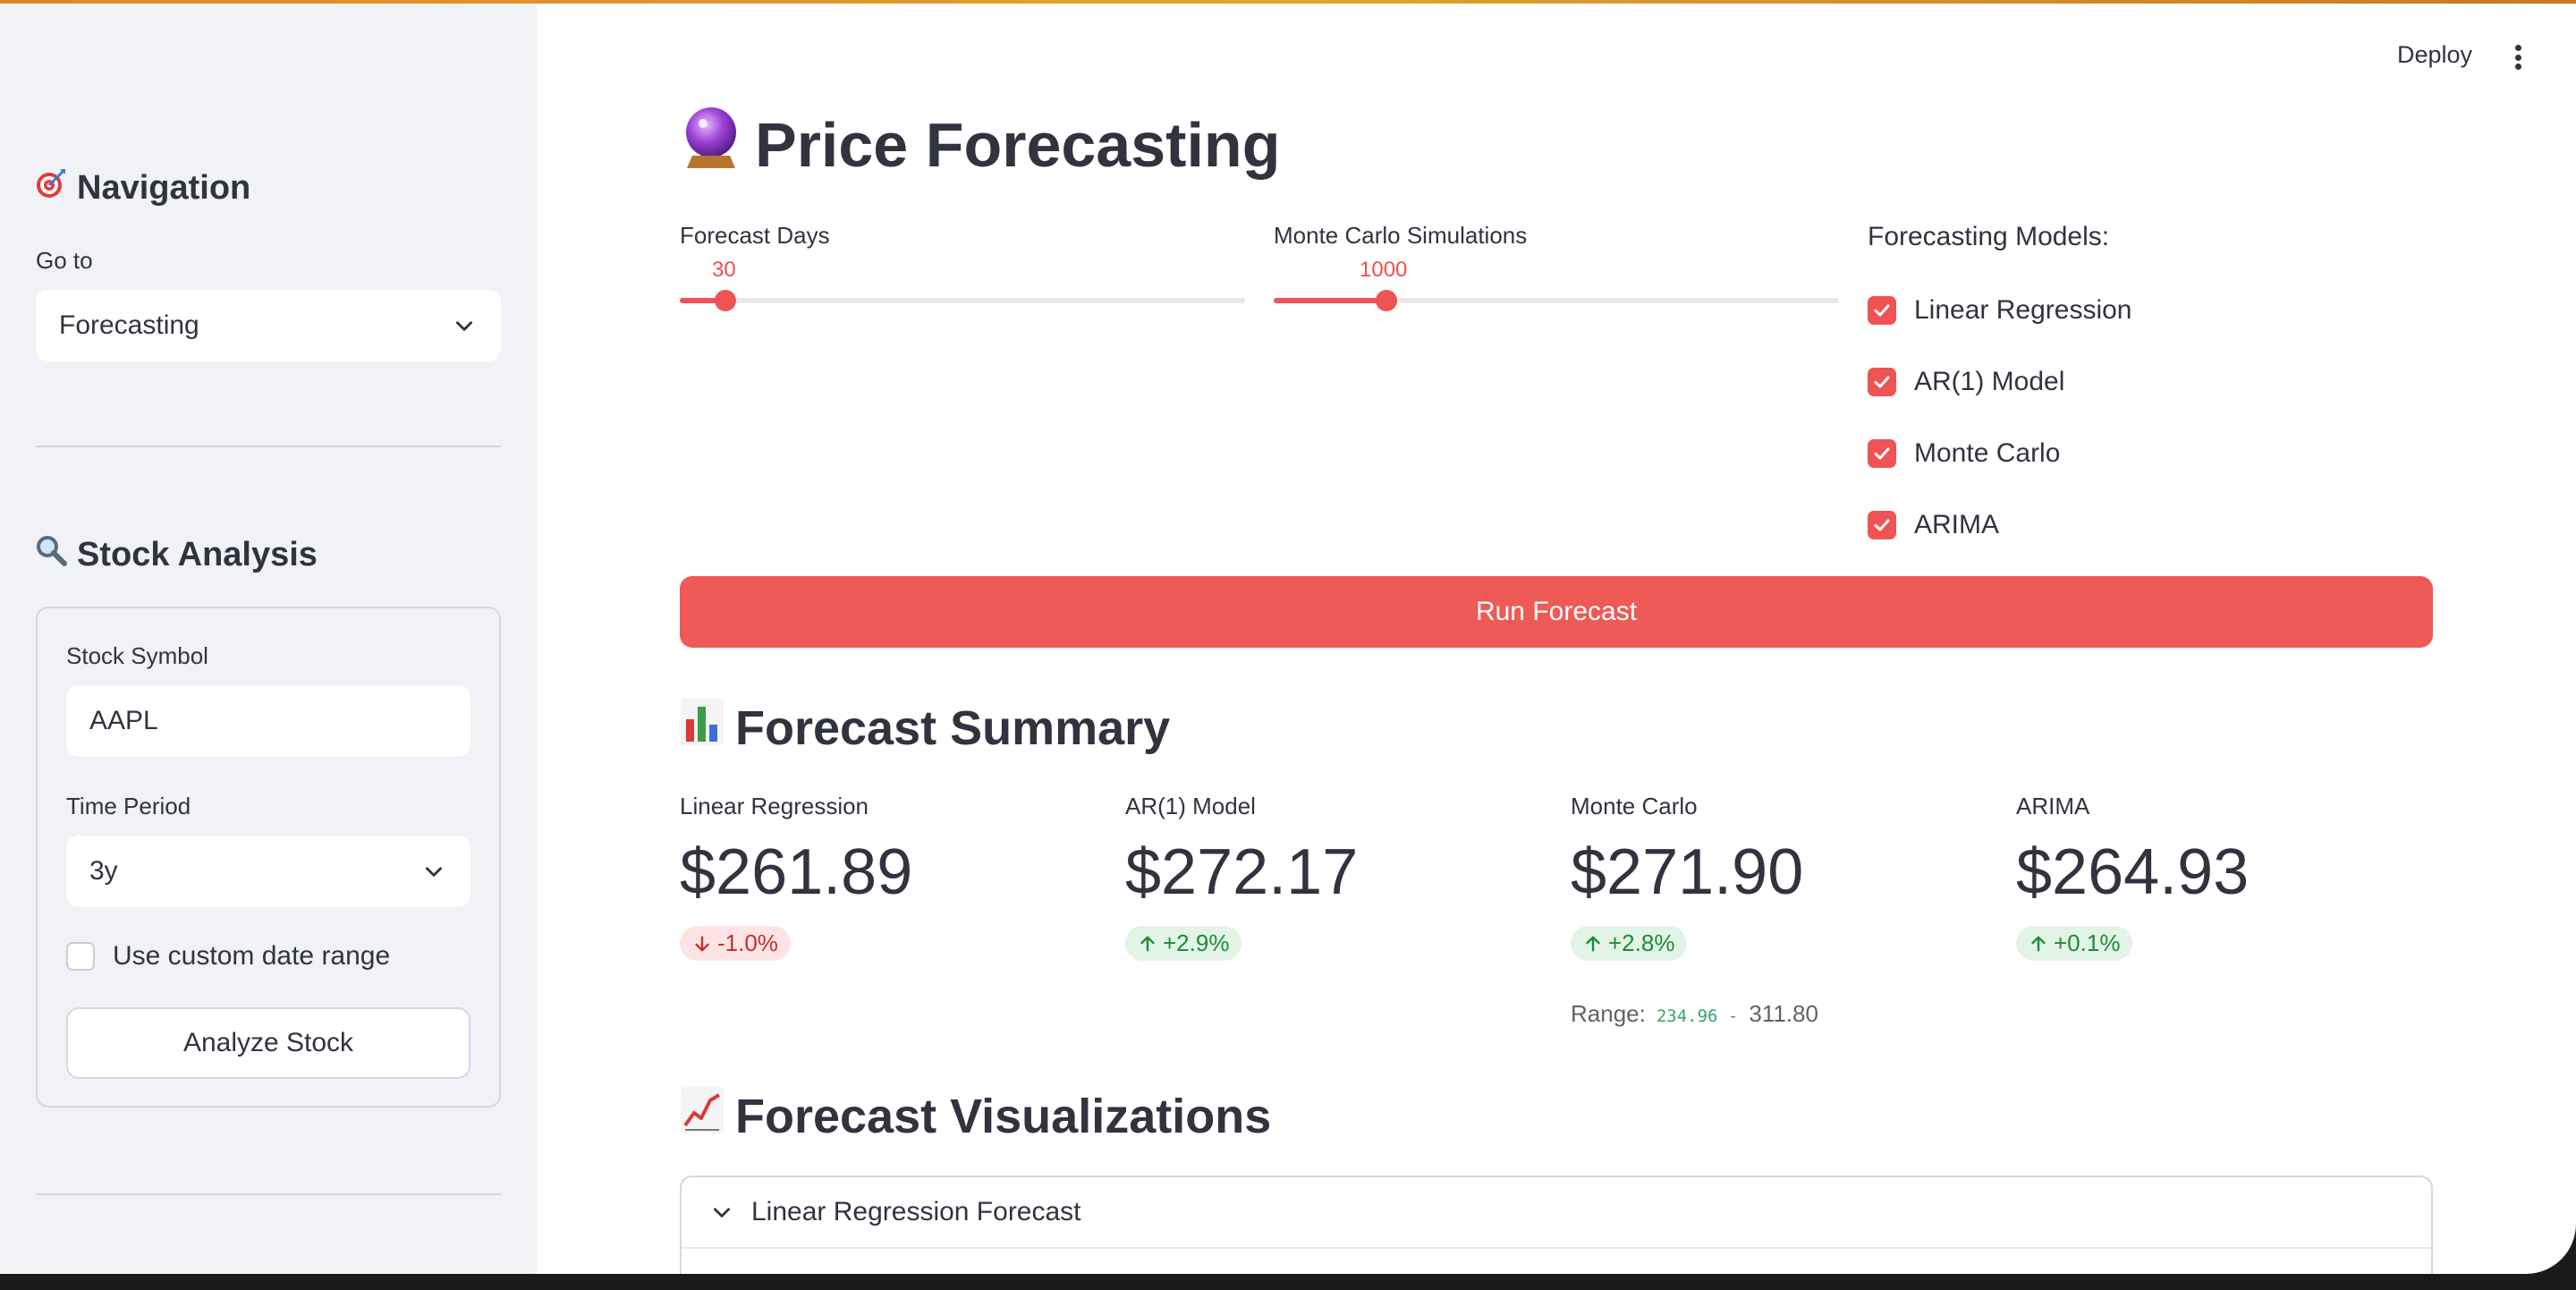  What do you see at coordinates (1989, 381) in the screenshot?
I see `model-label: AR(1) Model` at bounding box center [1989, 381].